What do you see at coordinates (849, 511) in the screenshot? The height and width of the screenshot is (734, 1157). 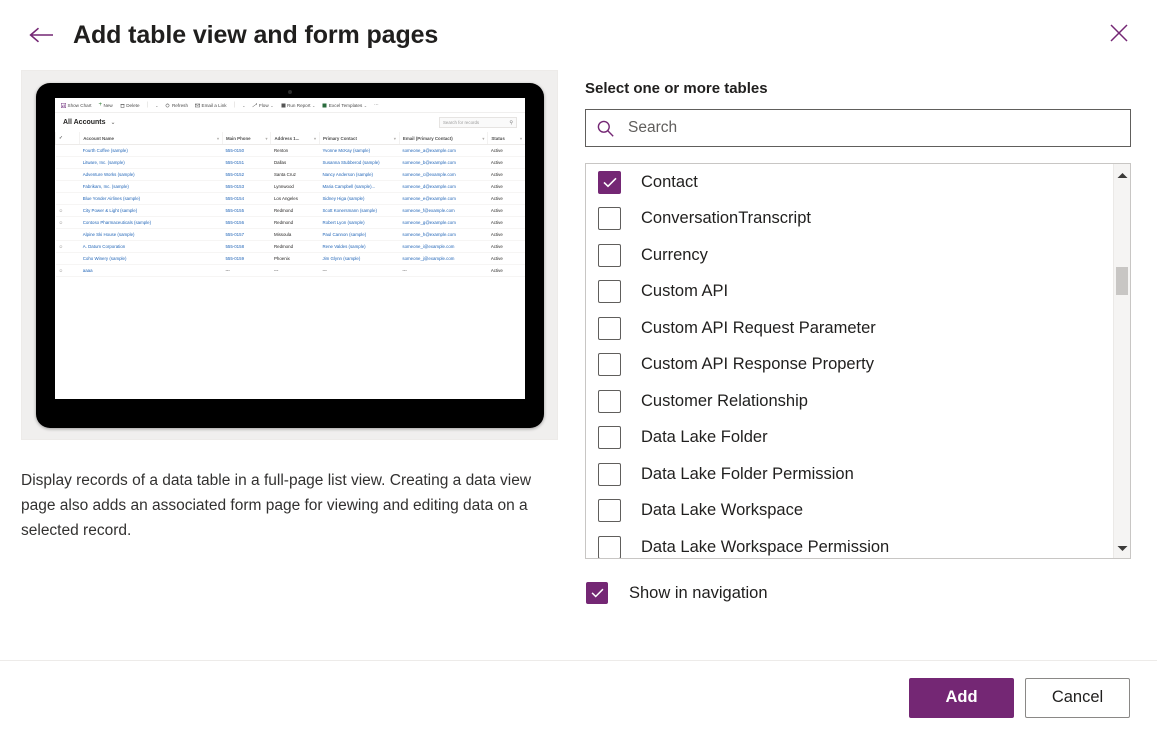 I see `list-item-data-lake-workspace: Data Lake Workspace` at bounding box center [849, 511].